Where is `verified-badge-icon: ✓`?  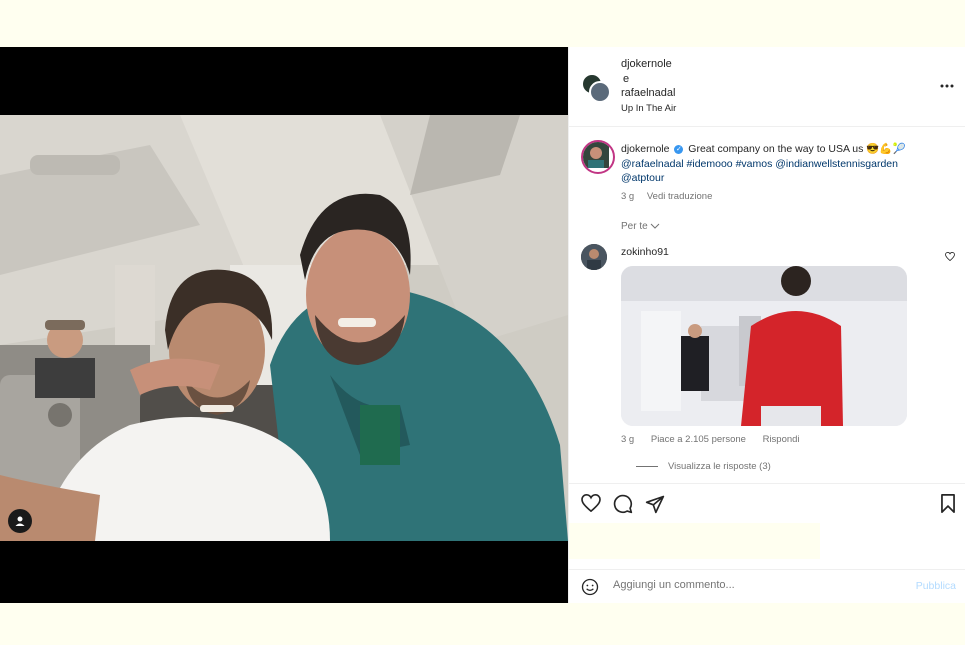
verified-badge-icon: ✓ is located at coordinates (679, 149).